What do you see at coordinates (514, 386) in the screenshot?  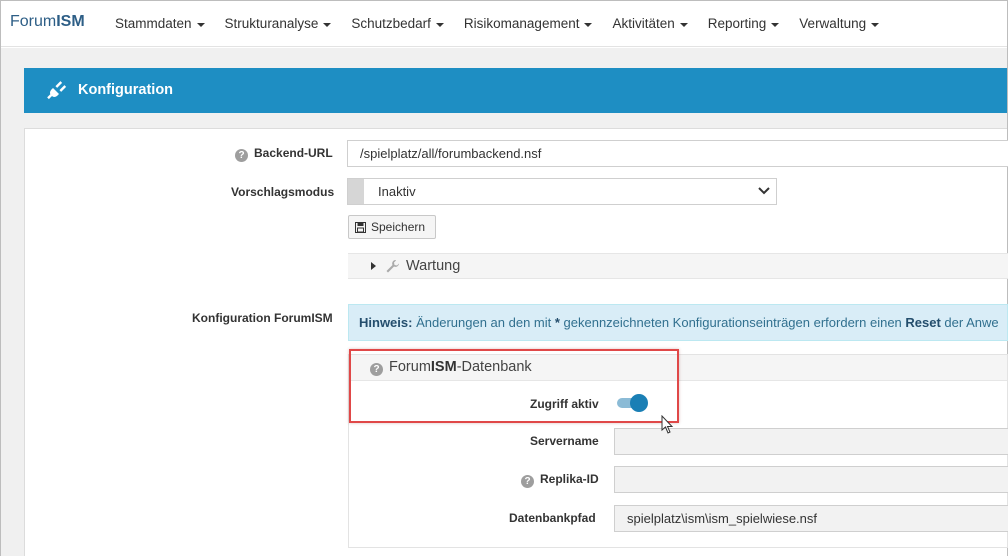 I see `annotation-highlight-box` at bounding box center [514, 386].